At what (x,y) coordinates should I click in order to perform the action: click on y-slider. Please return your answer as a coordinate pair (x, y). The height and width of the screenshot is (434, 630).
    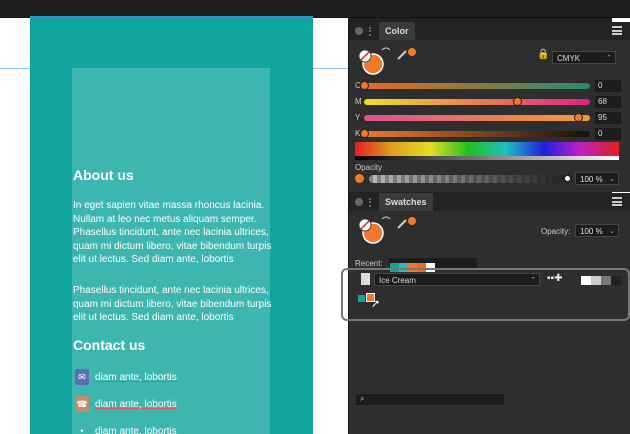
    Looking at the image, I should click on (477, 117).